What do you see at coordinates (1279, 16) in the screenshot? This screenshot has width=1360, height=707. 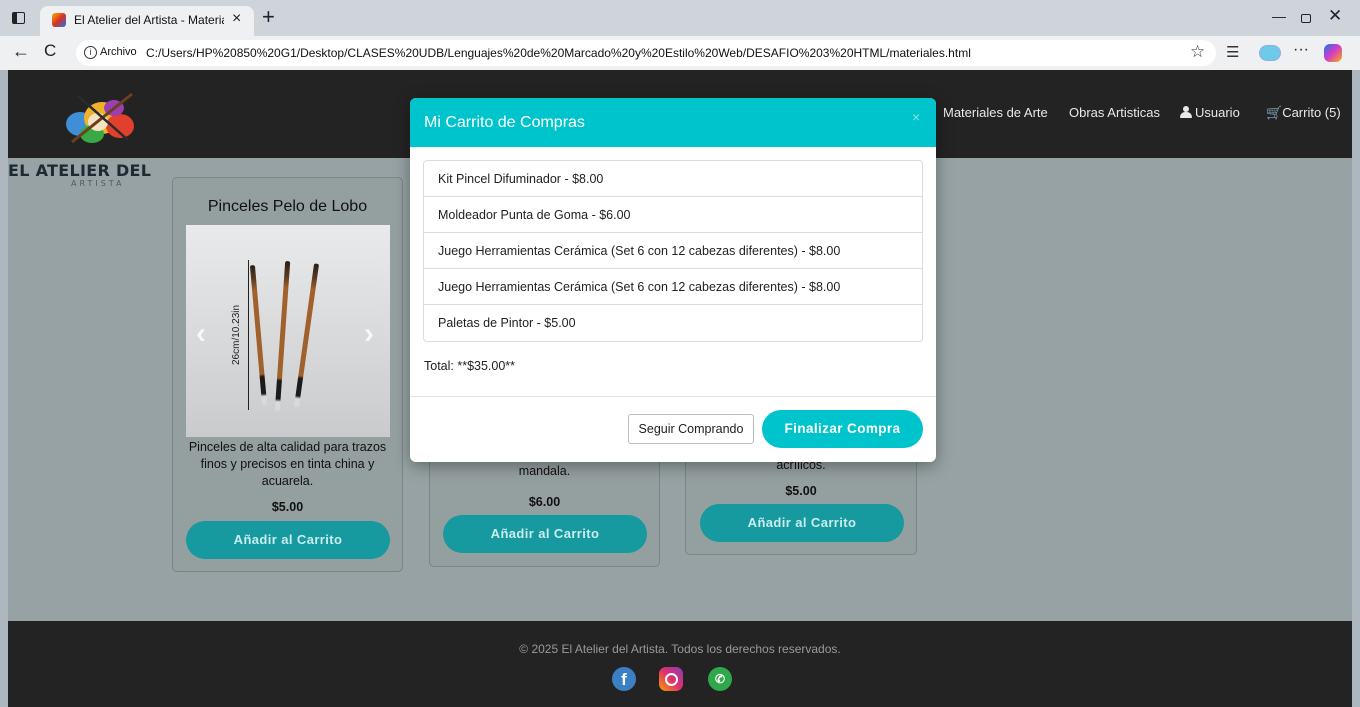 I see `minimize-icon: —` at bounding box center [1279, 16].